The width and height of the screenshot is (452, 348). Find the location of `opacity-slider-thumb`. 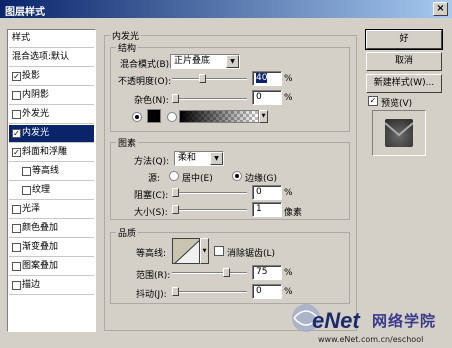

opacity-slider-thumb is located at coordinates (203, 78).